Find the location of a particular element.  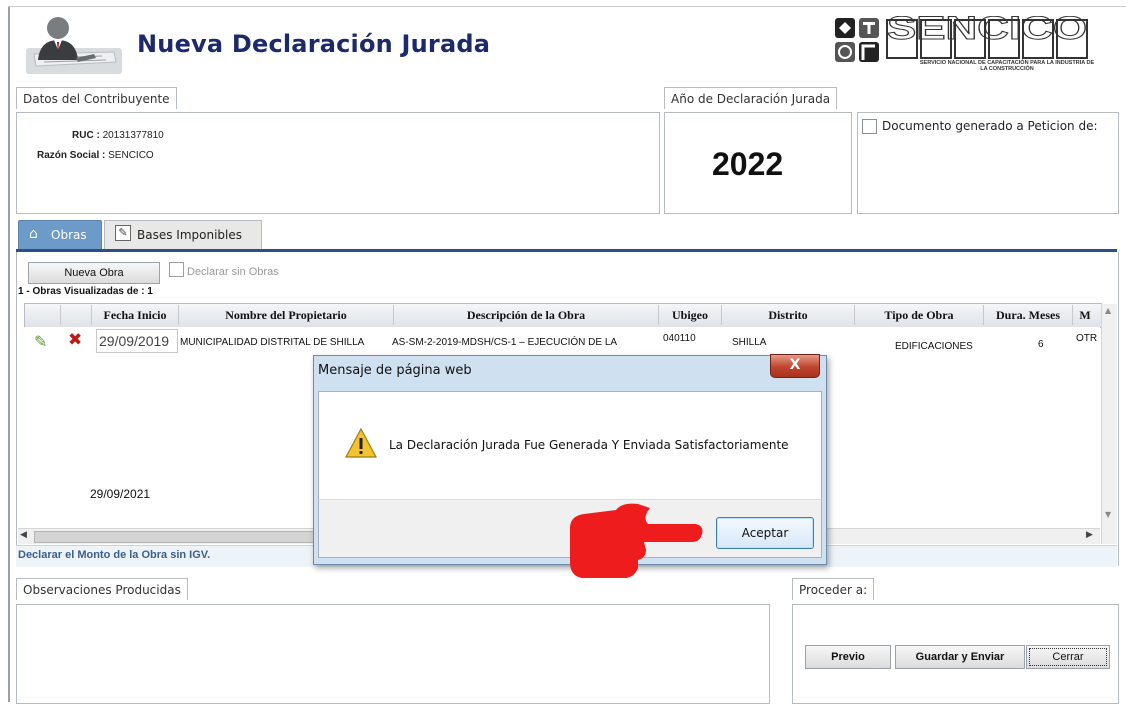

scroll-right-icon: ▶ is located at coordinates (1089, 535).